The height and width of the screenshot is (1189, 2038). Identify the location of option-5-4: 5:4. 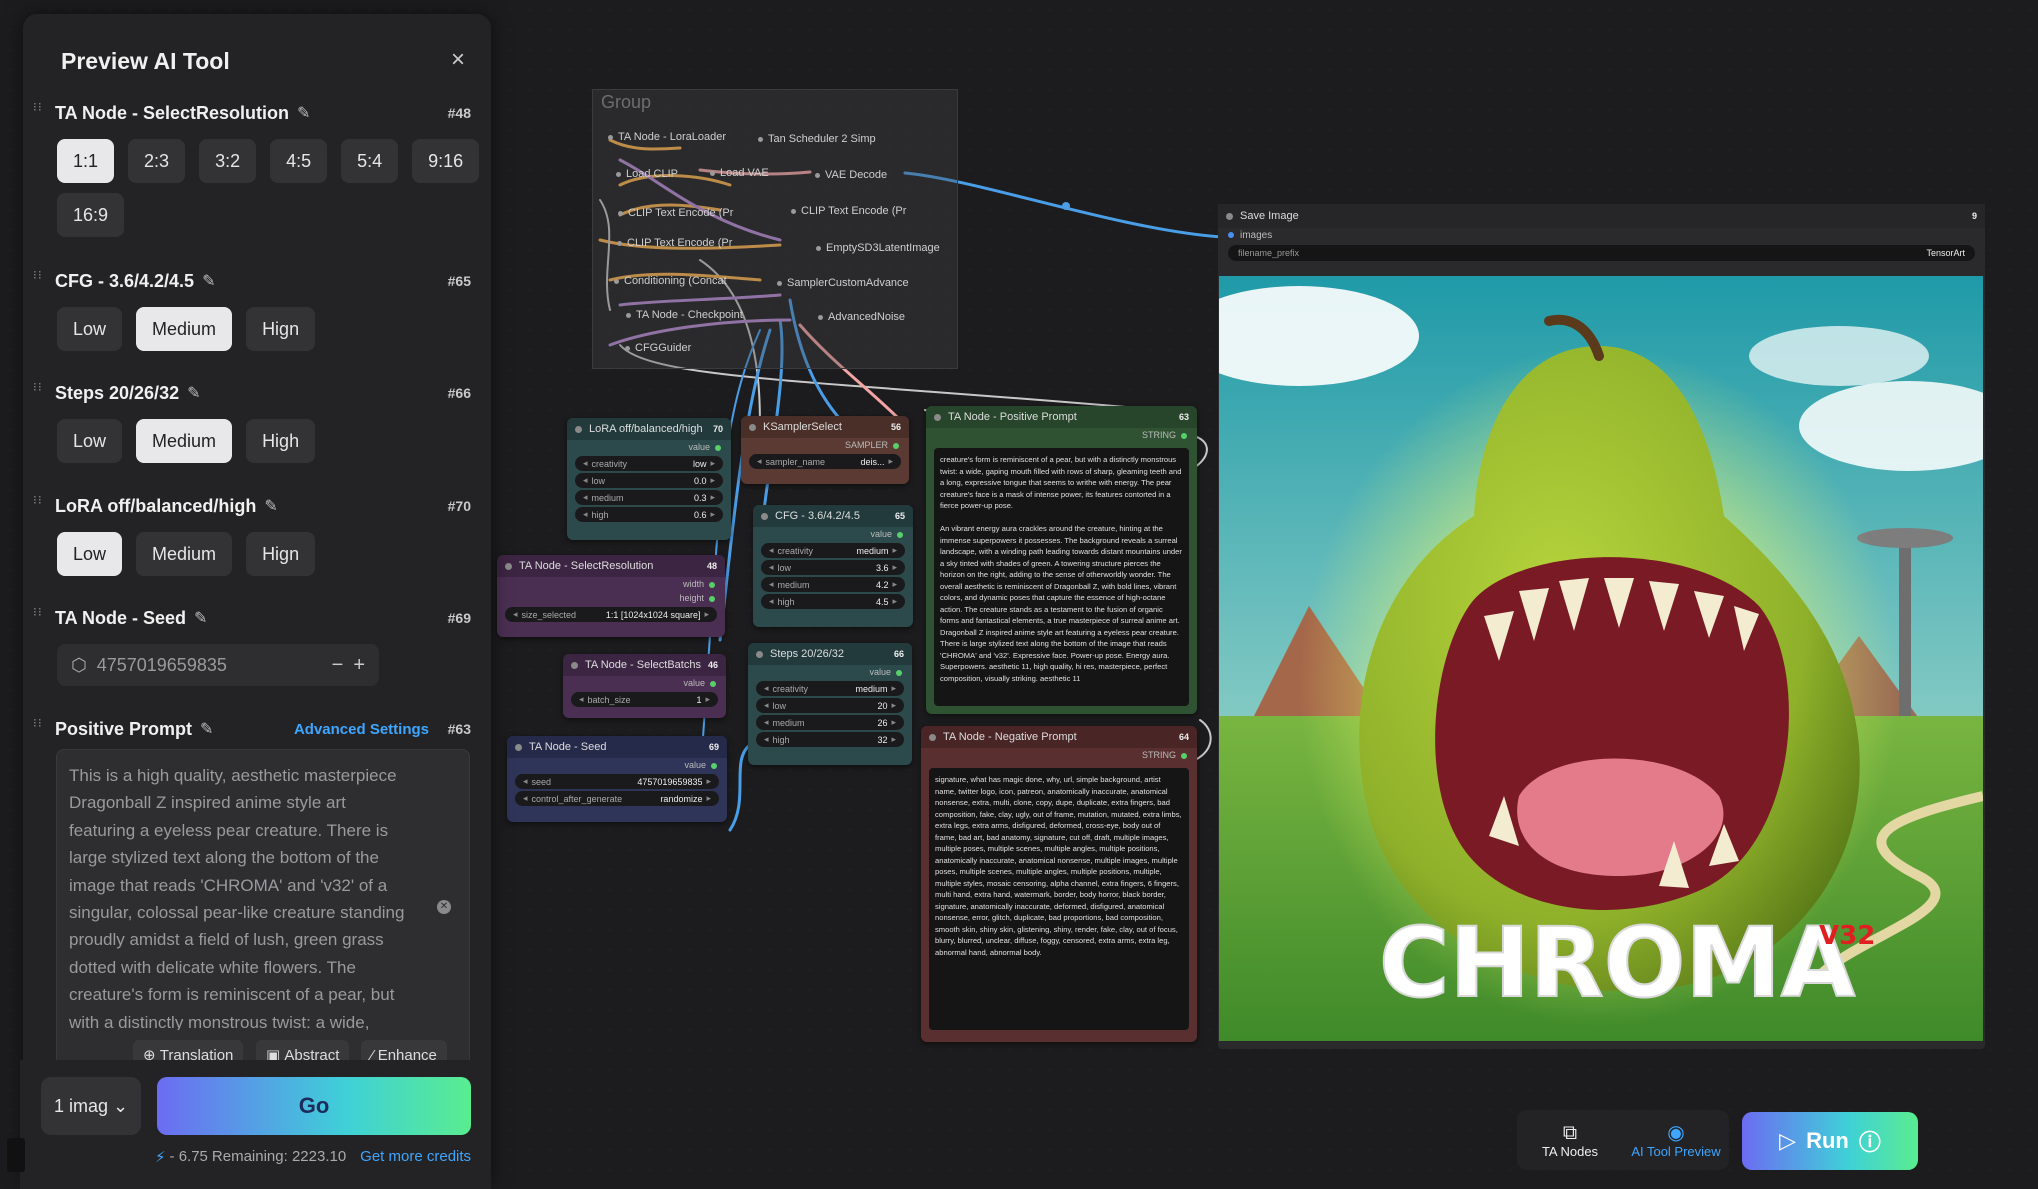
(370, 161).